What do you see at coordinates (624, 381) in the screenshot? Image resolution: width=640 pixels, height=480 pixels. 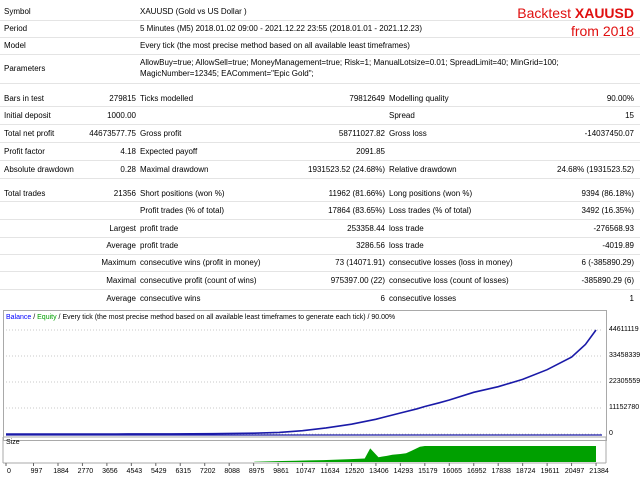 I see `y-tick-label: 22305559` at bounding box center [624, 381].